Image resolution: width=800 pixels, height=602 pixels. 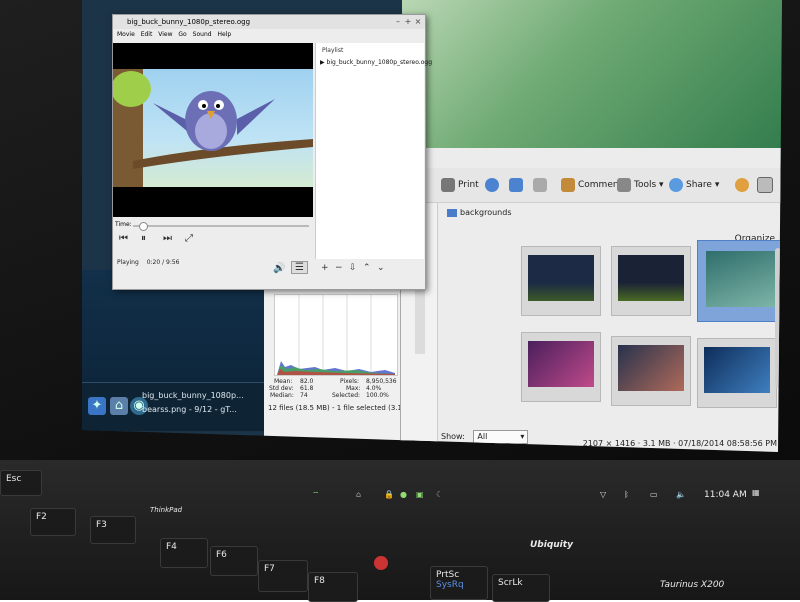 What do you see at coordinates (688, 504) in the screenshot?
I see `system-tray: ▽ ᛒ ▭ 🔈 11:04 AM ▦` at bounding box center [688, 504].